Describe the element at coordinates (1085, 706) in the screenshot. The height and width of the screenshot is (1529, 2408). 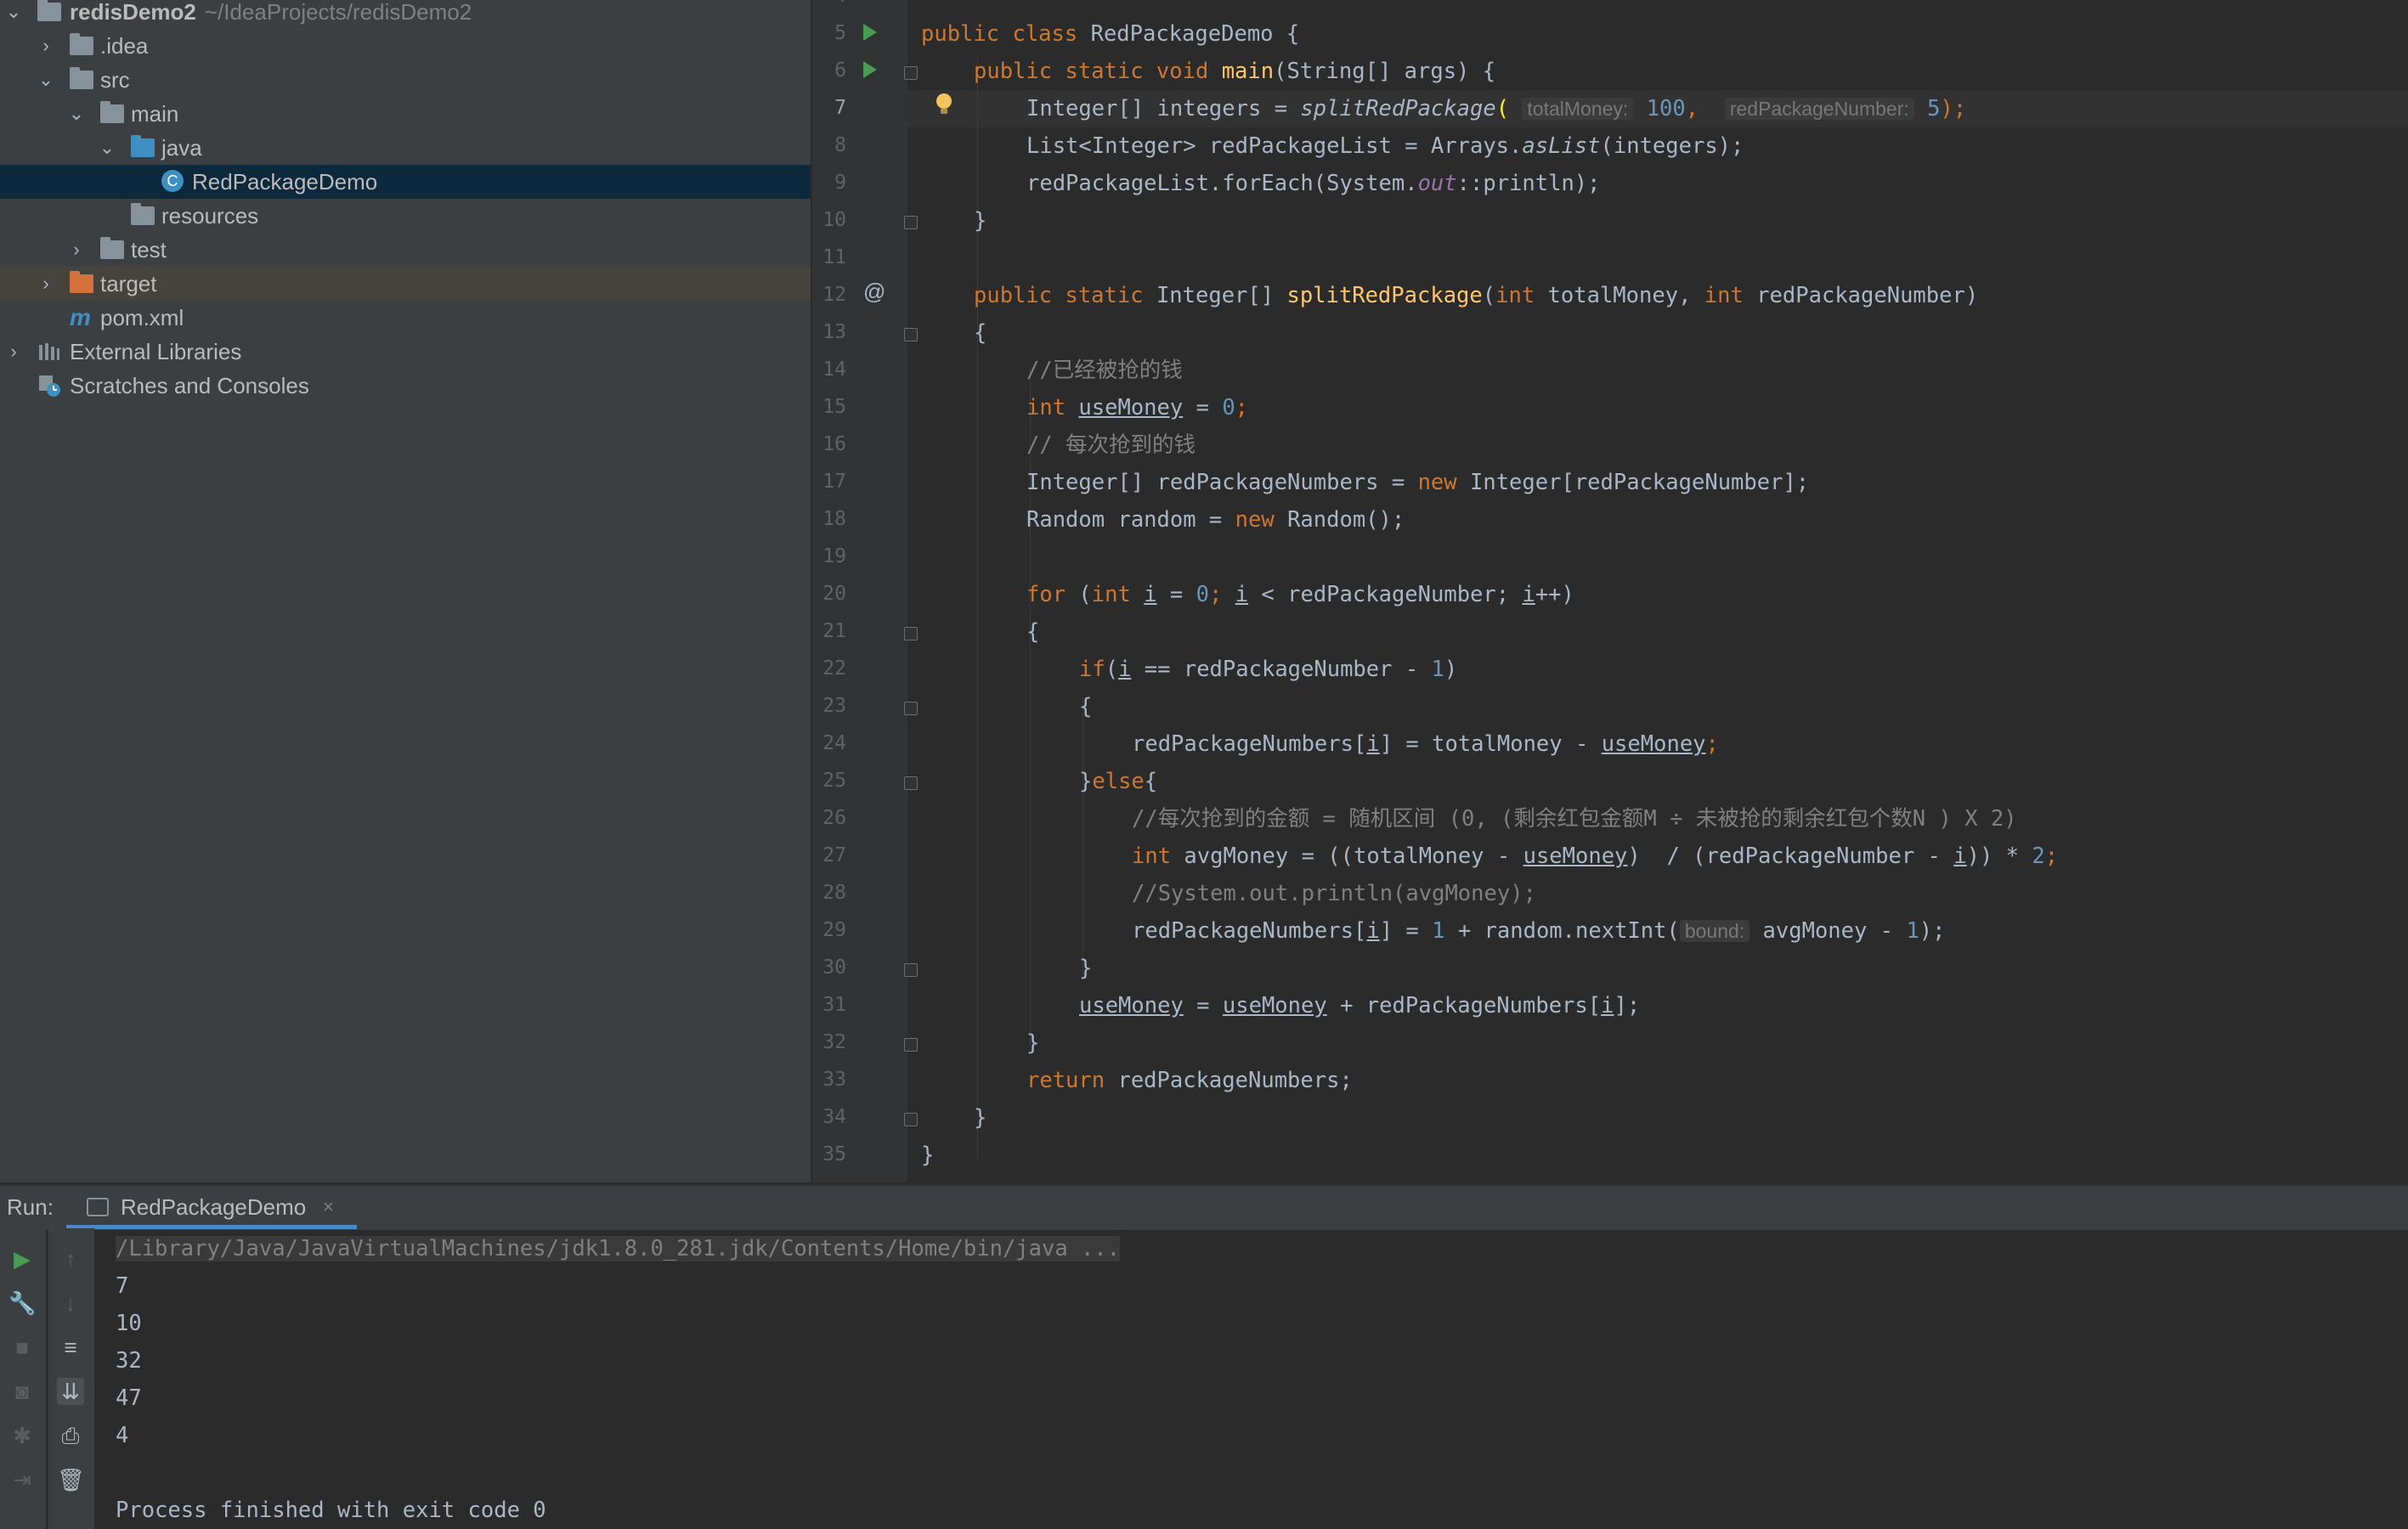
I see `code-line-23: {` at that location.